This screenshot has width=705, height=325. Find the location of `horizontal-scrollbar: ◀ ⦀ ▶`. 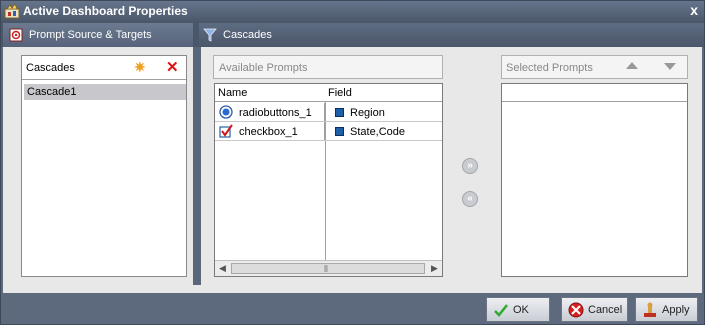

horizontal-scrollbar: ◀ ⦀ ▶ is located at coordinates (328, 268).